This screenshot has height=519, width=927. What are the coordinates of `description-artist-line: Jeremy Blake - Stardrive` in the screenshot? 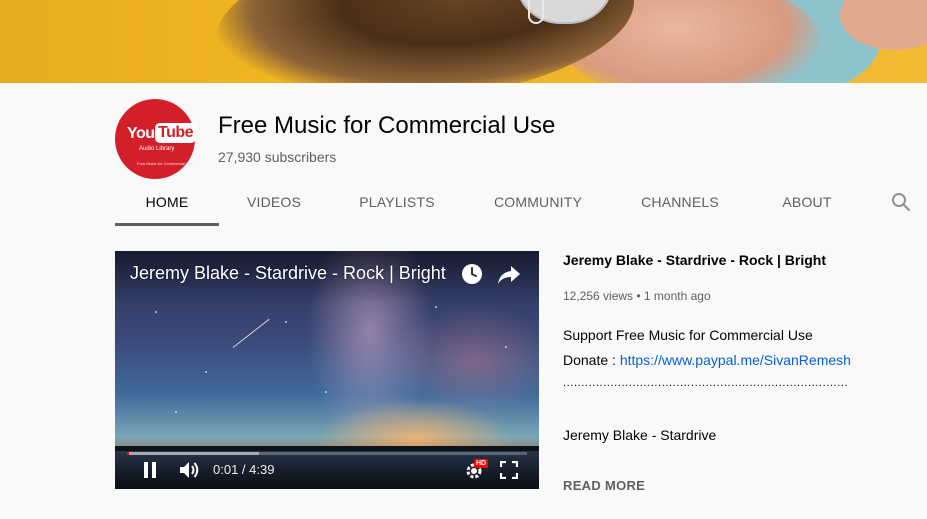 It's located at (640, 435).